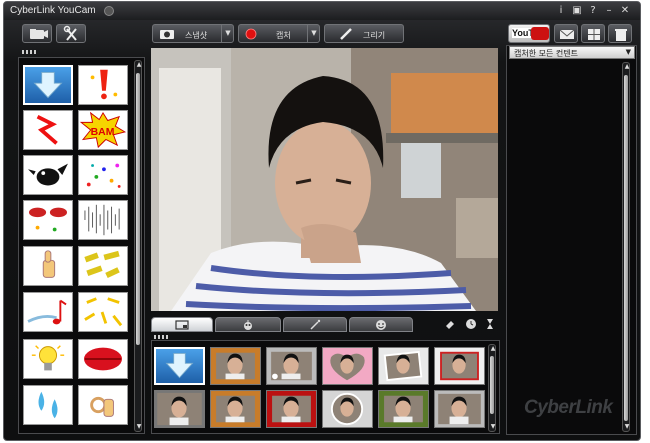  I want to click on big-lips-icon, so click(103, 359).